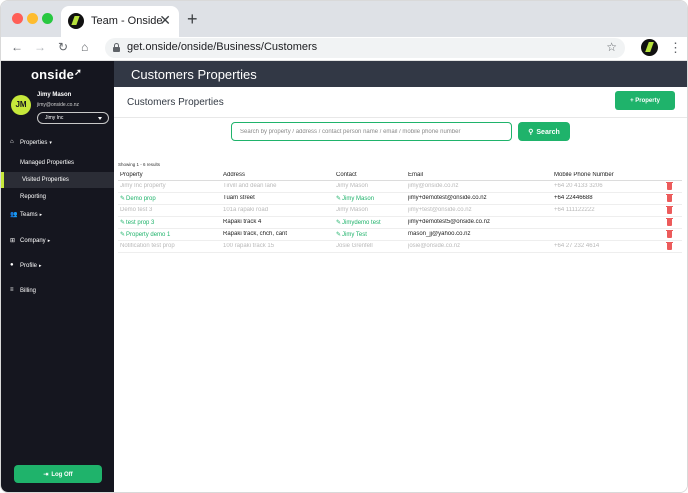 Image resolution: width=688 pixels, height=493 pixels. I want to click on close-window-button, so click(17, 18).